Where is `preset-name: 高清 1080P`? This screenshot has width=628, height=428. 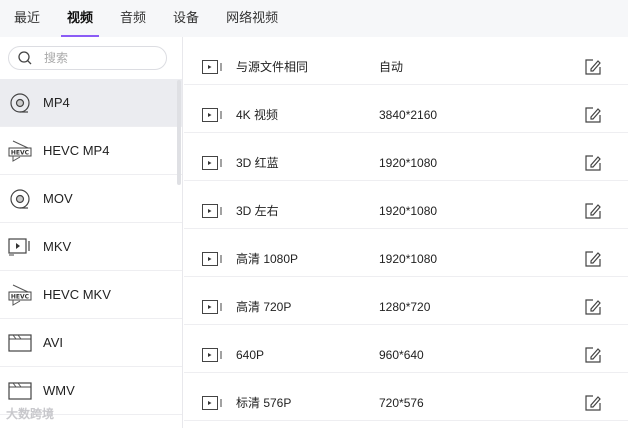 preset-name: 高清 1080P is located at coordinates (267, 259).